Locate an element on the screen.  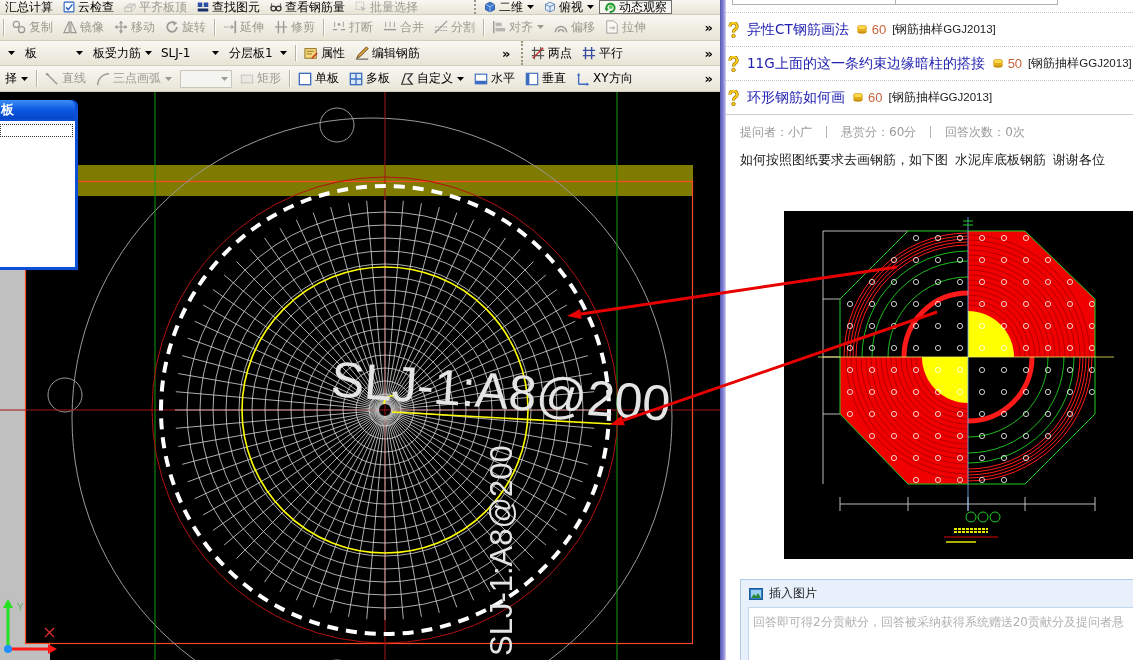
dropdown: SLJ-1 is located at coordinates (190, 53).